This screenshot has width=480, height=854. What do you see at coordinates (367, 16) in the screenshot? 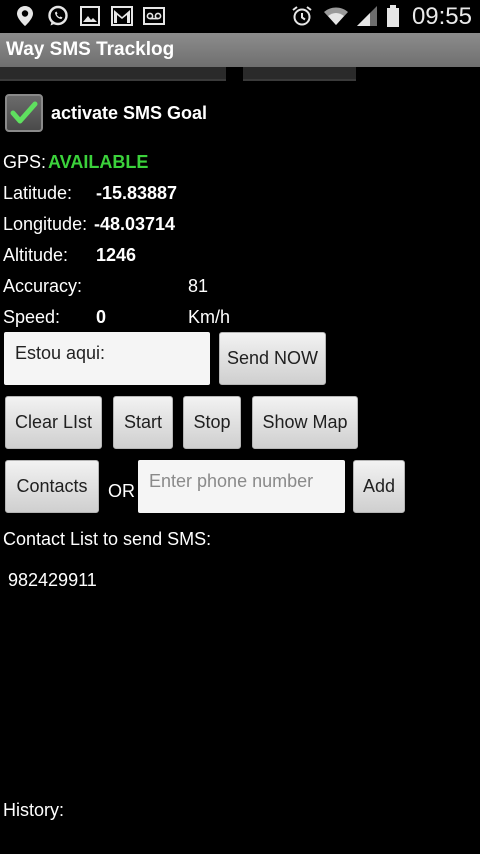
I see `signal-icon` at bounding box center [367, 16].